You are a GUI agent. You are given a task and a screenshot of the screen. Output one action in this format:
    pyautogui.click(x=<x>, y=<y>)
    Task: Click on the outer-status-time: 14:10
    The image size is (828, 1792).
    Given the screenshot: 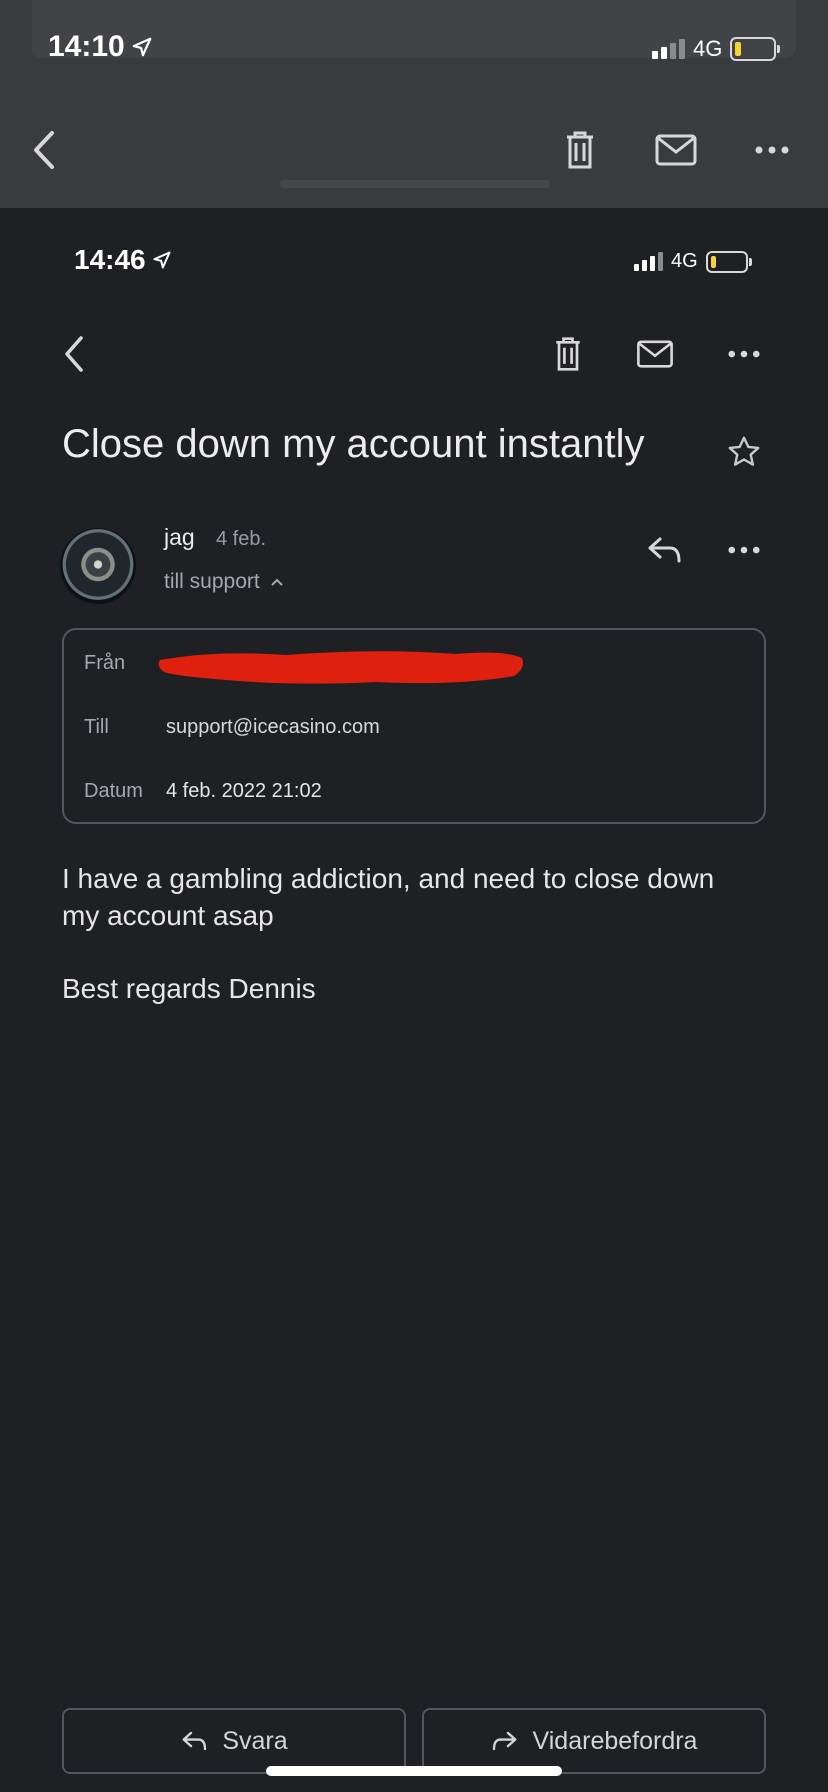 What is the action you would take?
    pyautogui.click(x=100, y=47)
    